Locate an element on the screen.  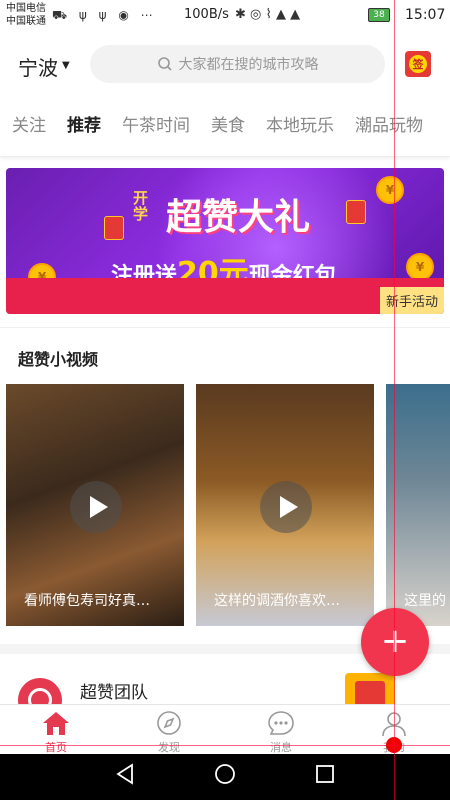
guide-line-horizontal is located at coordinates (225, 745).